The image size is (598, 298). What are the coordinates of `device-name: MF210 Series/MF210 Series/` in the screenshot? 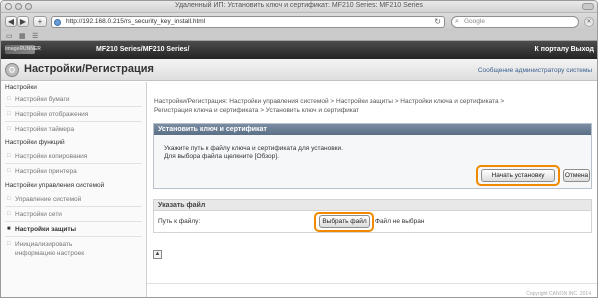 It's located at (143, 49).